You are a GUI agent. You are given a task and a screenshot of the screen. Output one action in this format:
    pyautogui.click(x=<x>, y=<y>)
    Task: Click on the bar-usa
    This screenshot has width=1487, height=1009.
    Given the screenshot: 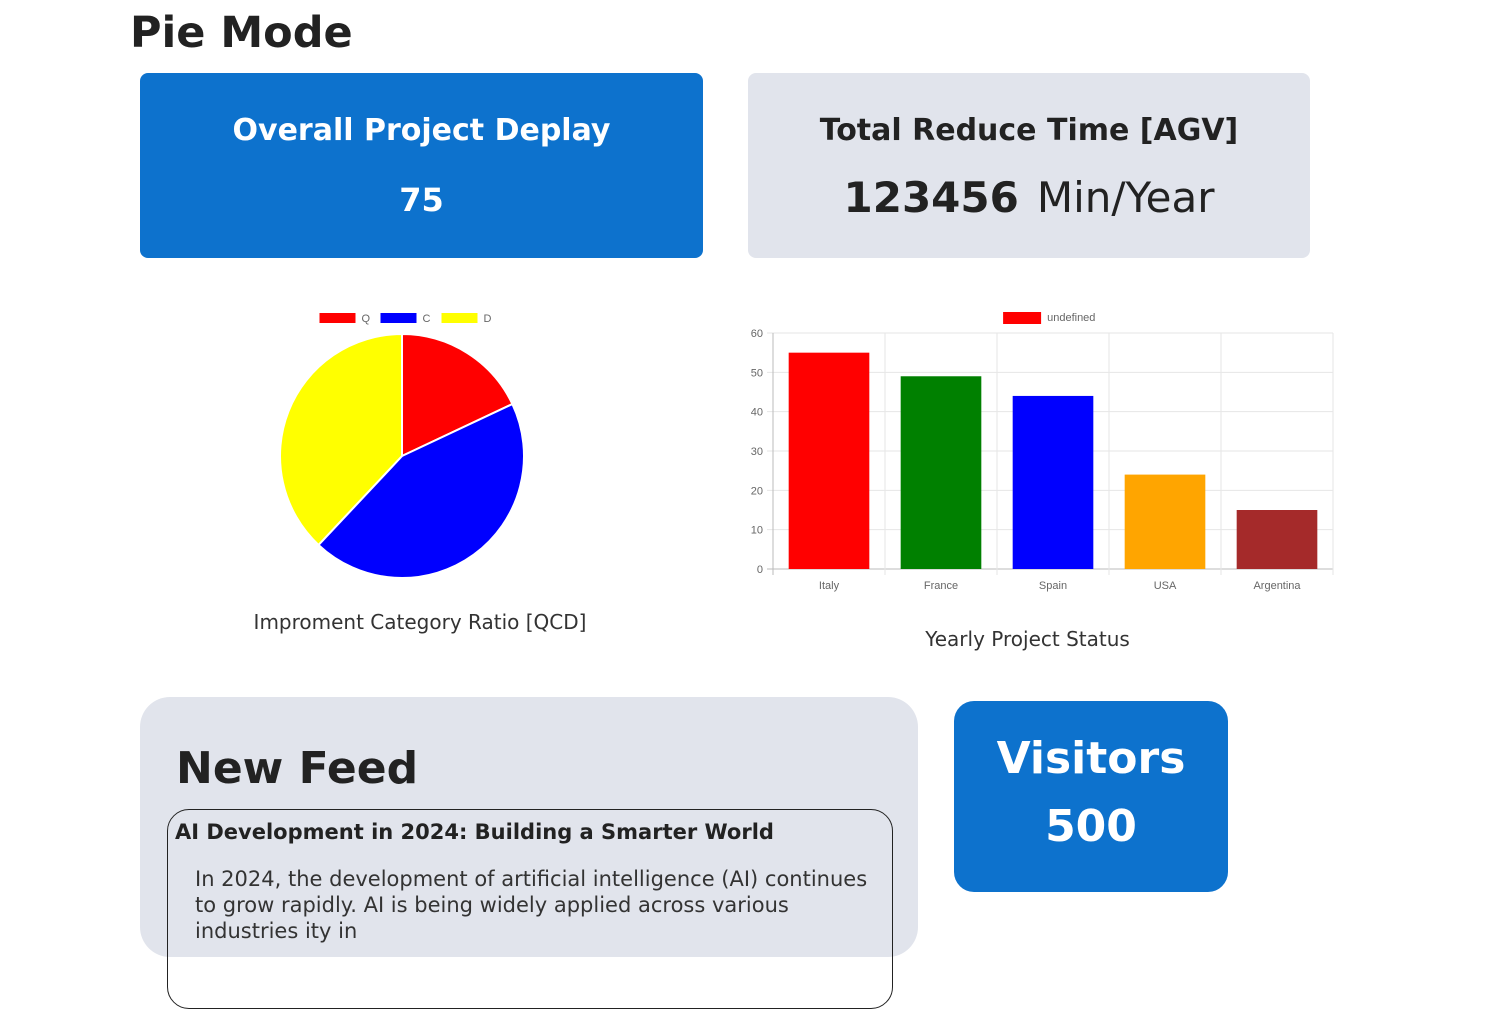 What is the action you would take?
    pyautogui.click(x=1165, y=521)
    